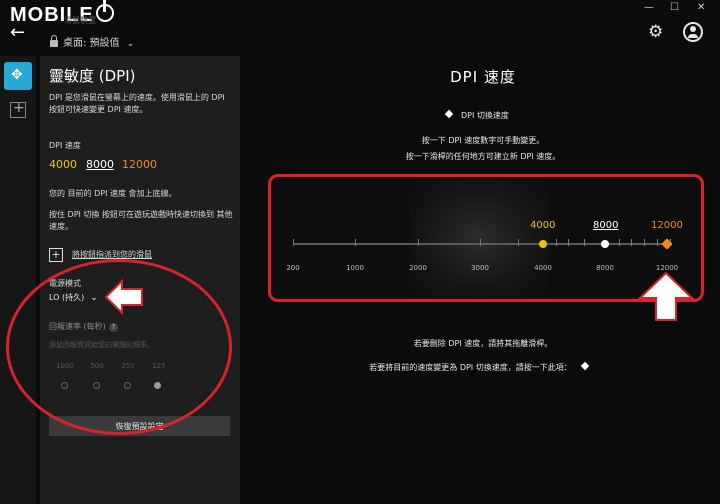 The height and width of the screenshot is (504, 720). I want to click on chevron-down-icon: ⌄, so click(130, 44).